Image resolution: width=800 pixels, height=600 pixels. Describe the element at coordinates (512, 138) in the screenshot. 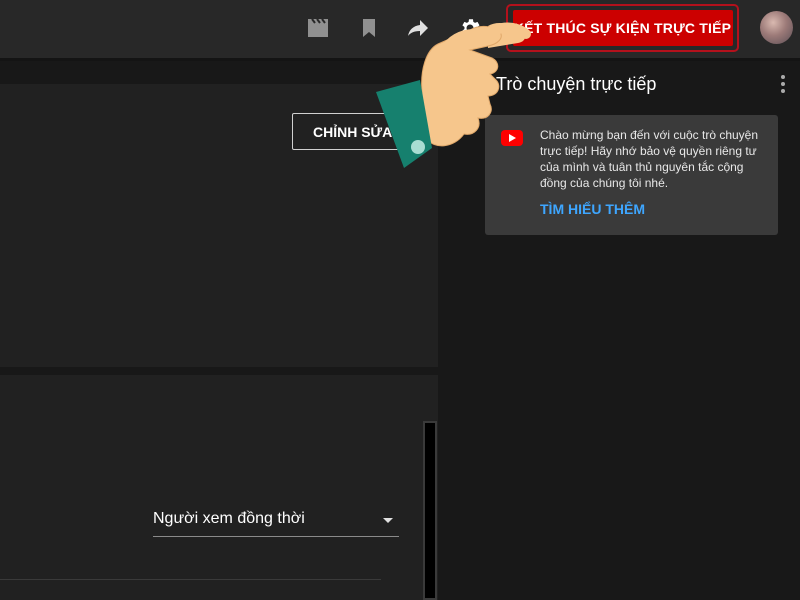

I see `youtube-logo-icon` at that location.